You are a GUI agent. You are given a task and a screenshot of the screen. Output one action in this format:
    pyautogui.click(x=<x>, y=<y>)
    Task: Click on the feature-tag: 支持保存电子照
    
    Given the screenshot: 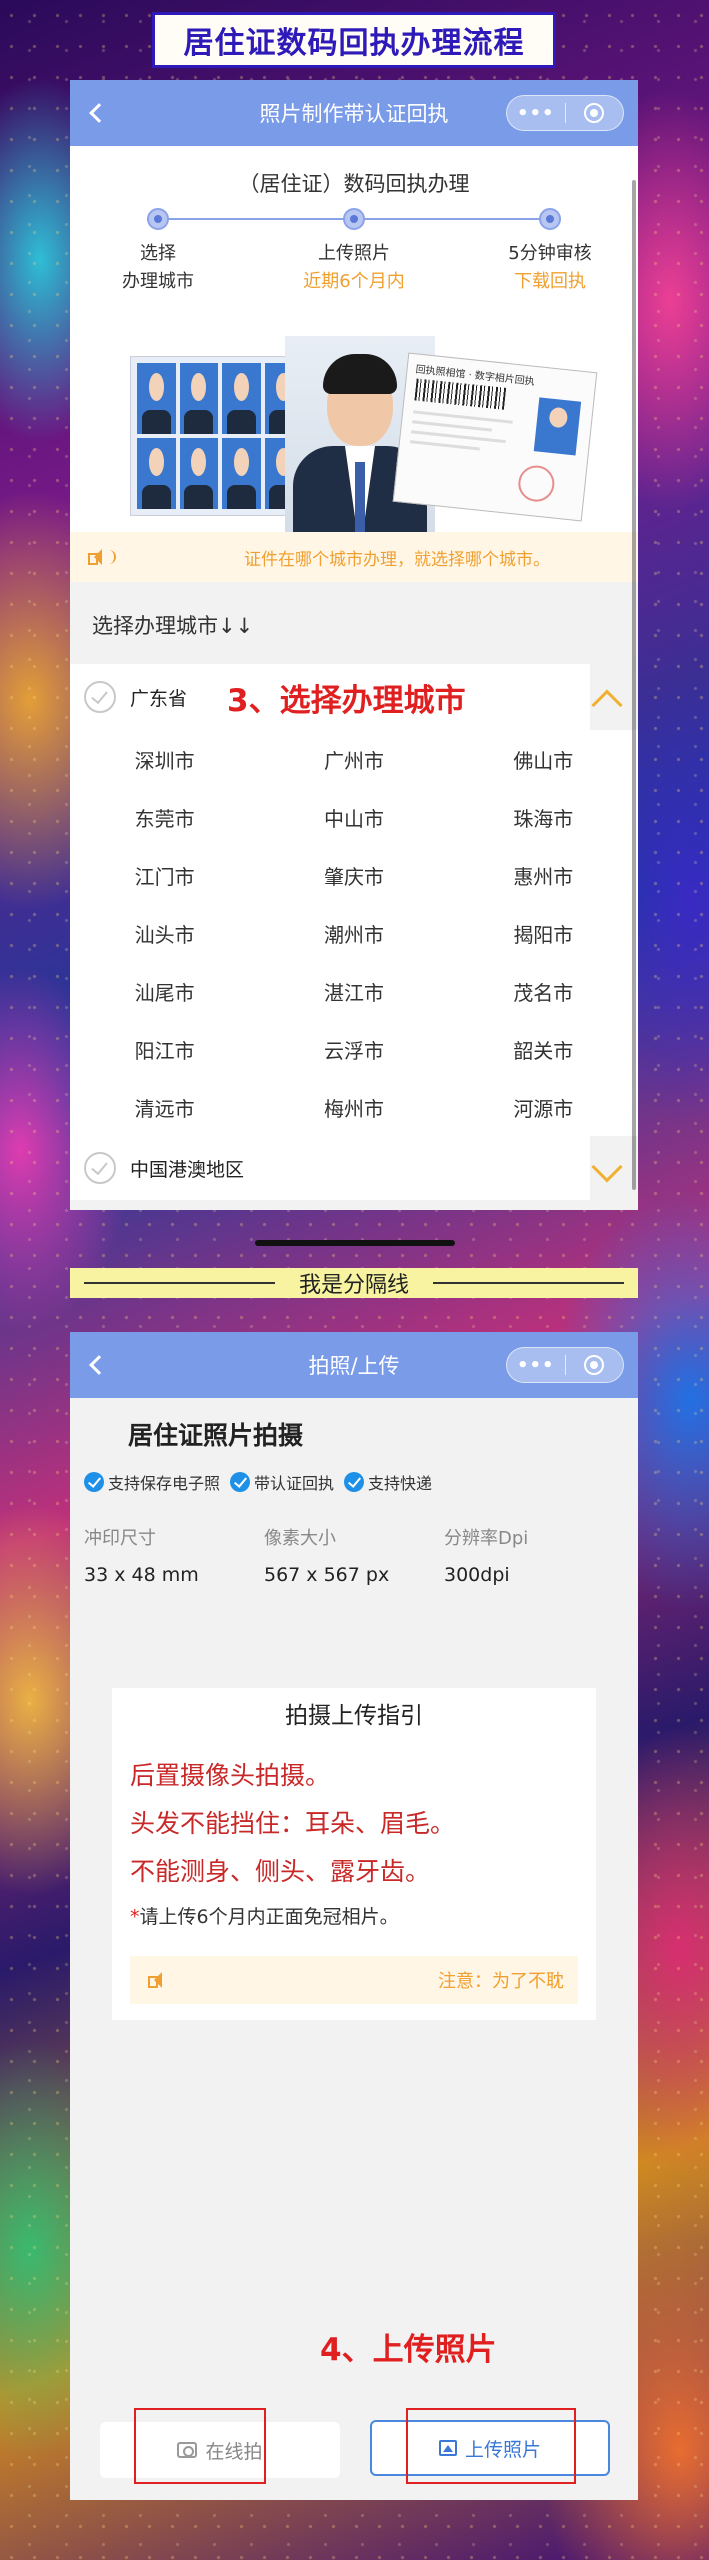 What is the action you would take?
    pyautogui.click(x=152, y=1482)
    